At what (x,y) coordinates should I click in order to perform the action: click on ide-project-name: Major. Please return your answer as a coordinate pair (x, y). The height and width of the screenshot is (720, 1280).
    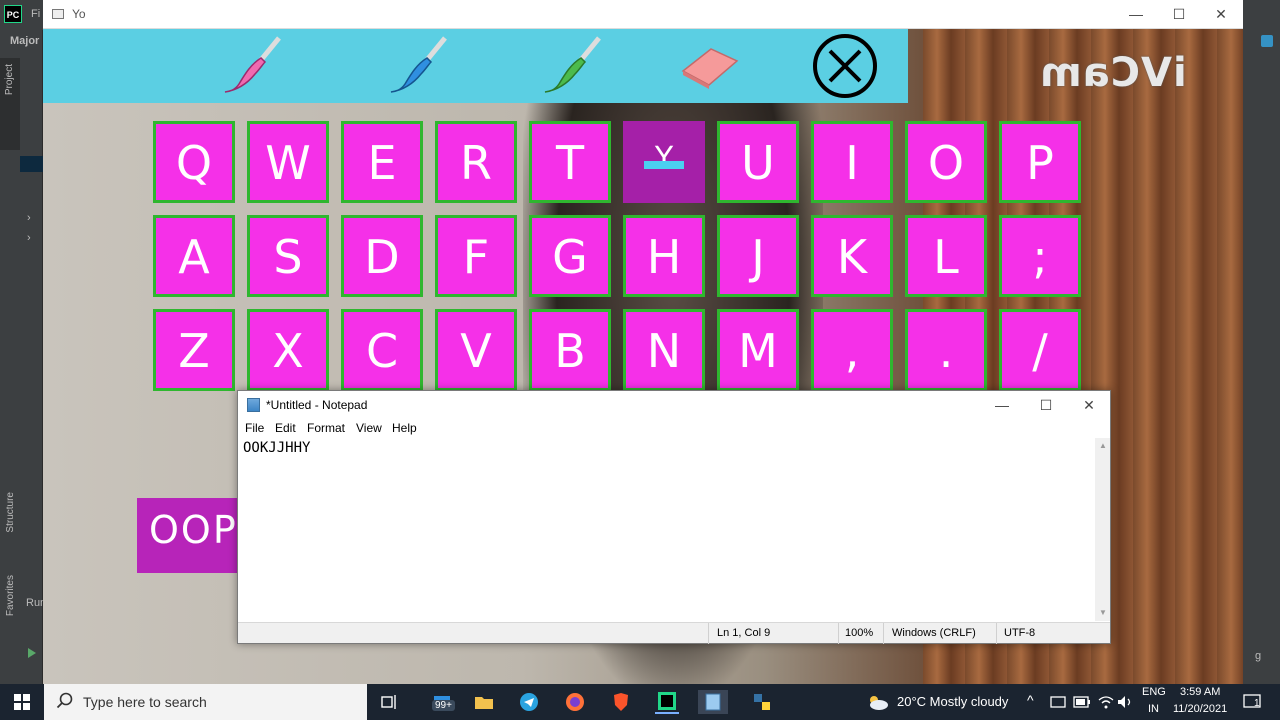
    Looking at the image, I should click on (25, 41).